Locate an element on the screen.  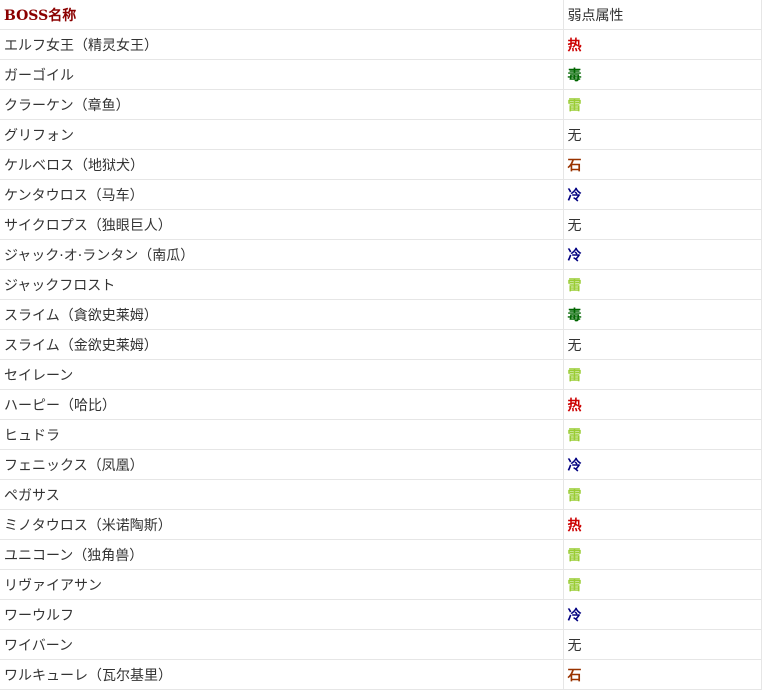
boss-name-cell: グリフォン is located at coordinates (282, 134).